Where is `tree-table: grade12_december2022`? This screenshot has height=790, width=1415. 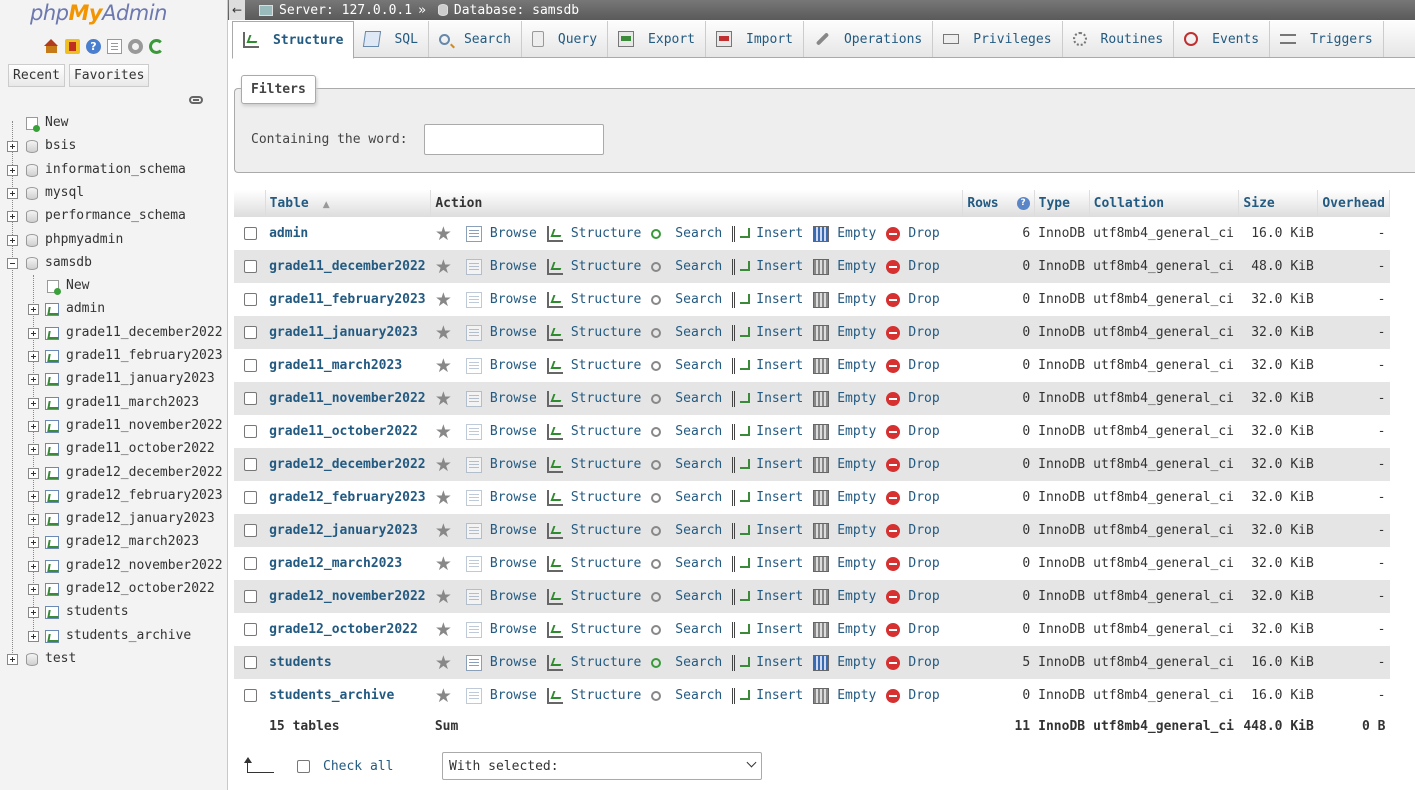 tree-table: grade12_december2022 is located at coordinates (113, 473).